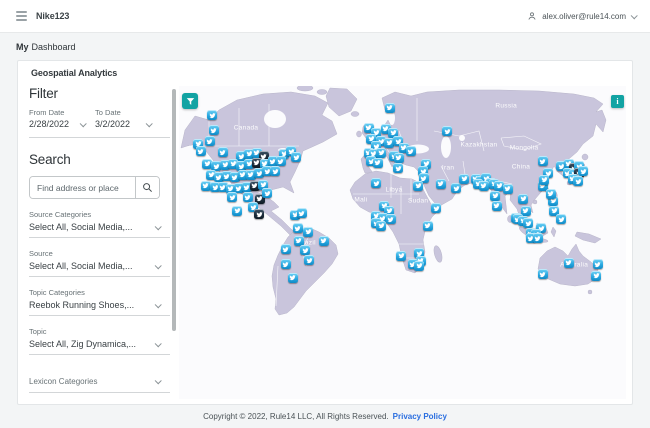 This screenshot has width=650, height=428. Describe the element at coordinates (49, 124) in the screenshot. I see `from-date-value: 2/28/2022` at that location.